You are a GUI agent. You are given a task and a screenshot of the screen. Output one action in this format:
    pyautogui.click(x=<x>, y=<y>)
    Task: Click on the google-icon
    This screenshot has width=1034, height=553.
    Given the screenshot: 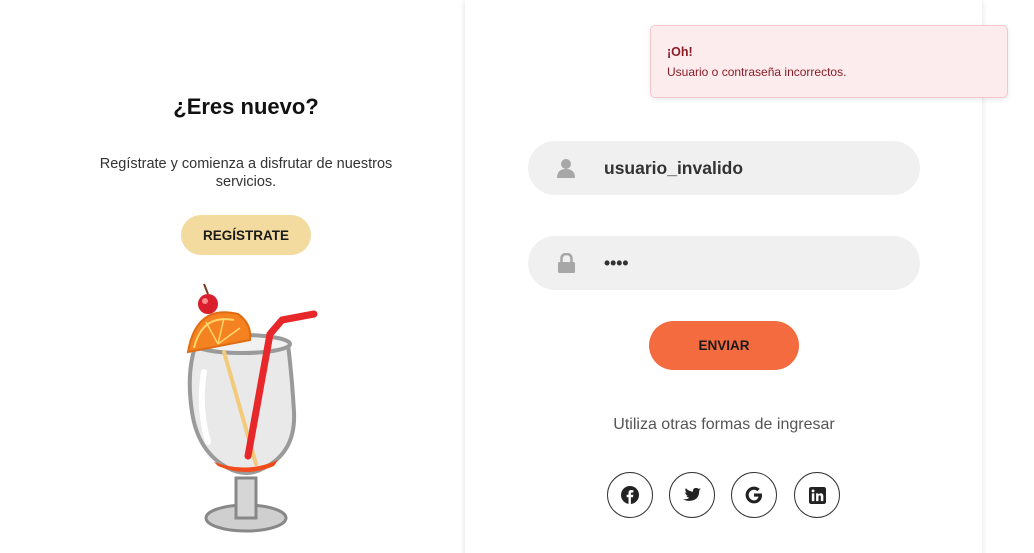 What is the action you would take?
    pyautogui.click(x=754, y=495)
    